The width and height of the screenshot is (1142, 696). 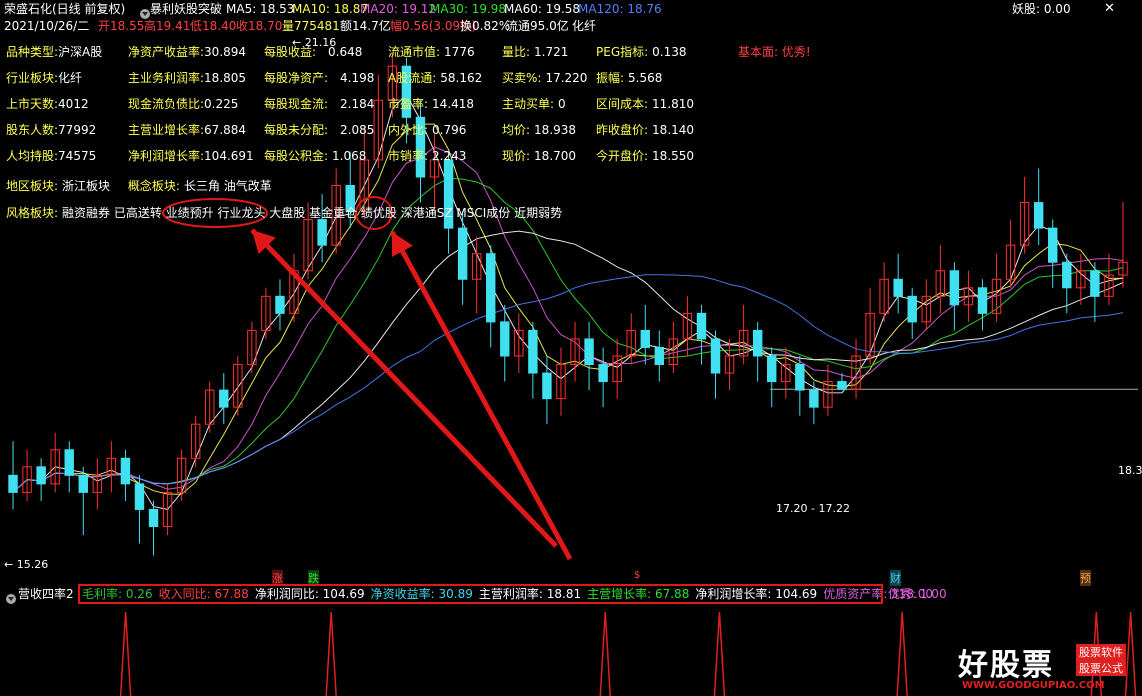 What do you see at coordinates (453, 104) in the screenshot?
I see `fund-value: 14.418` at bounding box center [453, 104].